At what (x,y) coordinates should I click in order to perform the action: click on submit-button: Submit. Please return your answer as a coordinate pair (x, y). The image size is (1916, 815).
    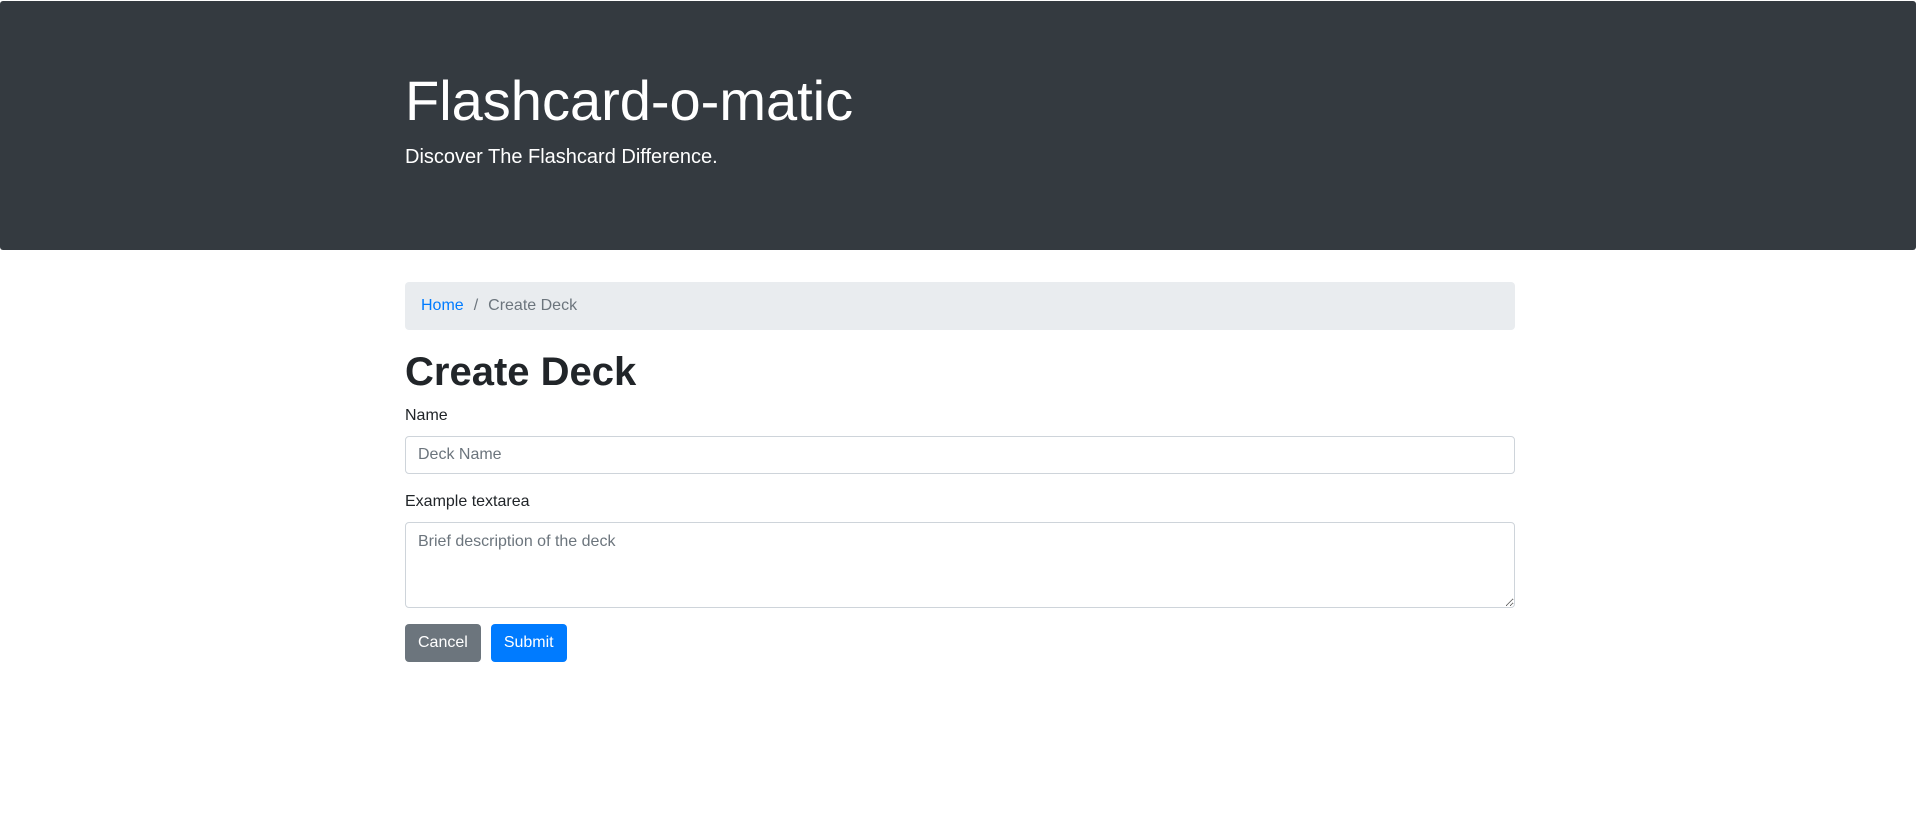
    Looking at the image, I should click on (528, 643).